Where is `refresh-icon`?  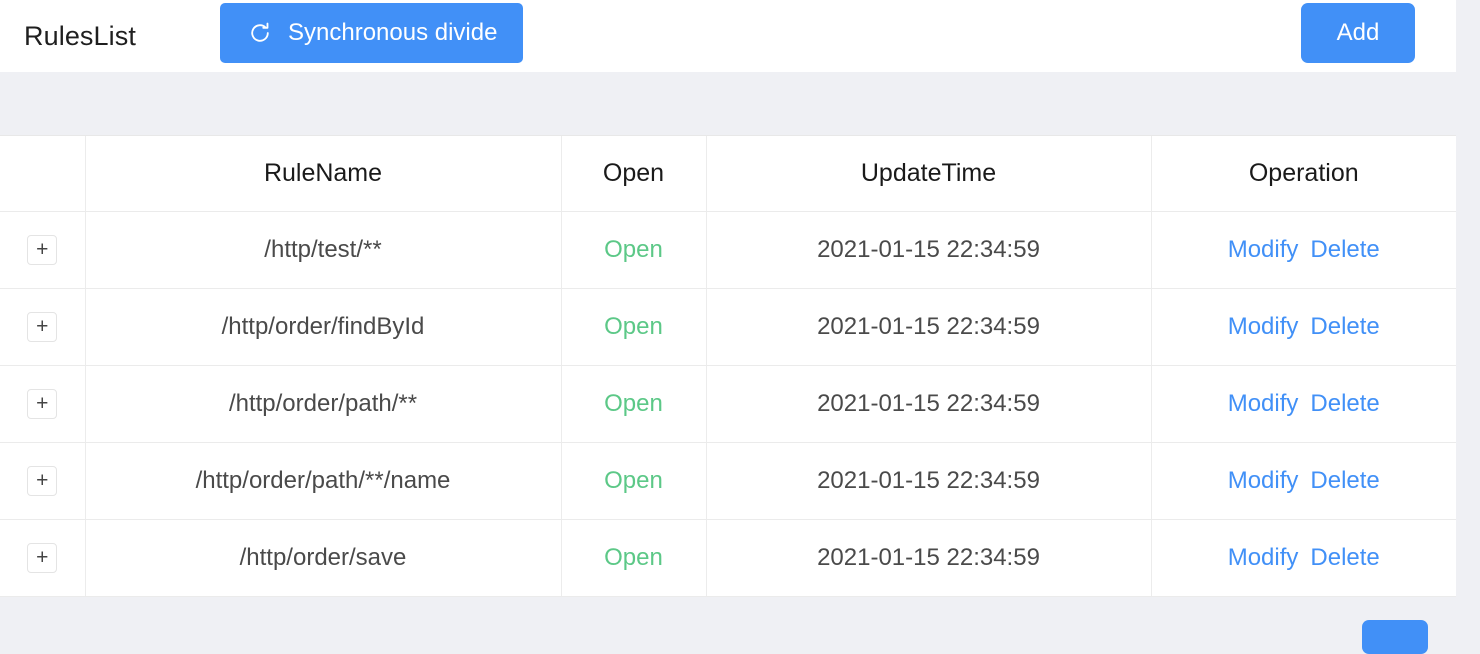 refresh-icon is located at coordinates (260, 33).